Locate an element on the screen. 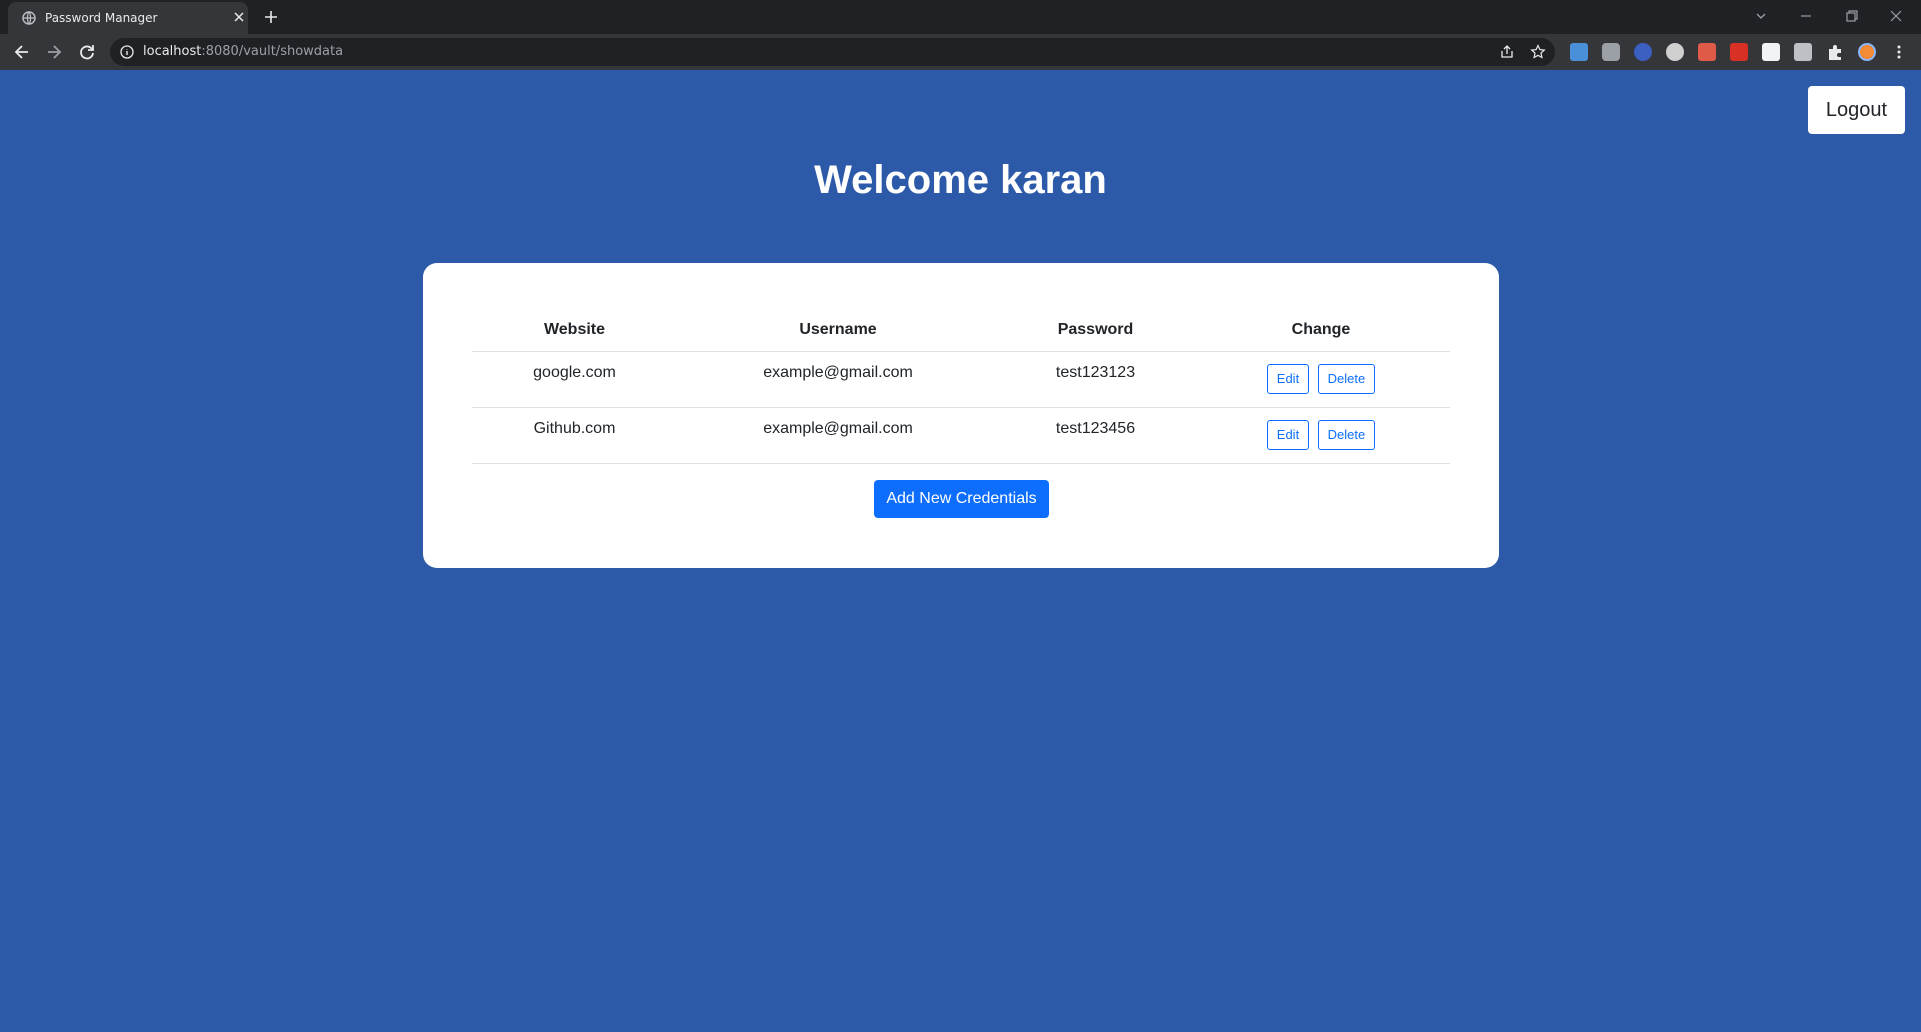 The image size is (1921, 1032). header-password: Password is located at coordinates (1095, 330).